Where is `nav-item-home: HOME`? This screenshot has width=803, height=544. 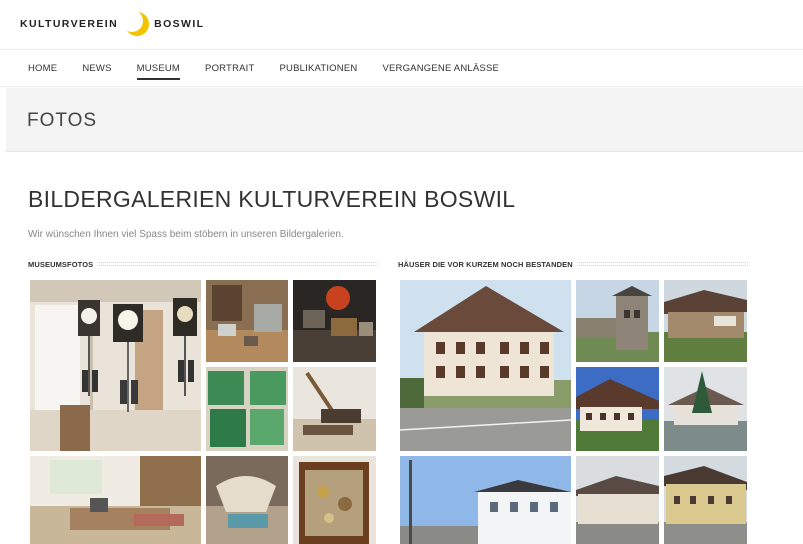 nav-item-home: HOME is located at coordinates (42, 68).